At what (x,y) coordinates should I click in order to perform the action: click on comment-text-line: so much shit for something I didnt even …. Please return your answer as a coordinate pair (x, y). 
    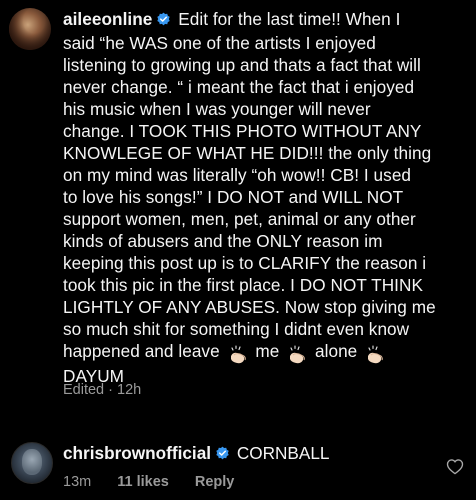
    Looking at the image, I should click on (236, 329).